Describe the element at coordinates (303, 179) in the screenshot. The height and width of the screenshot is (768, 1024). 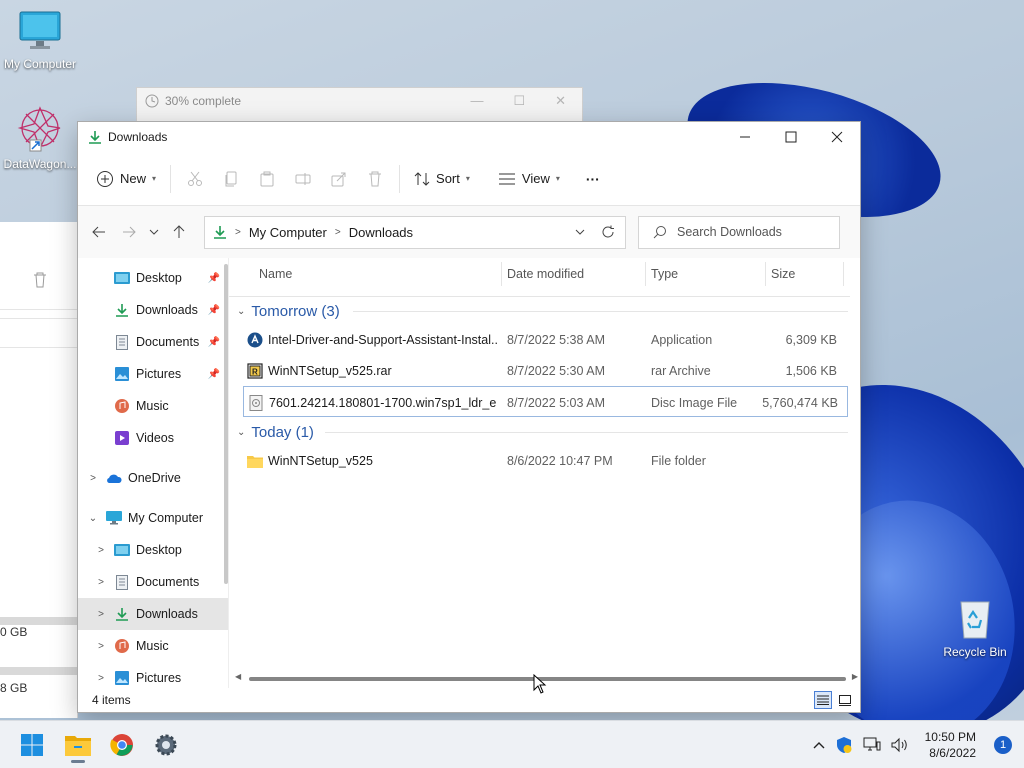
I see `rename-button` at that location.